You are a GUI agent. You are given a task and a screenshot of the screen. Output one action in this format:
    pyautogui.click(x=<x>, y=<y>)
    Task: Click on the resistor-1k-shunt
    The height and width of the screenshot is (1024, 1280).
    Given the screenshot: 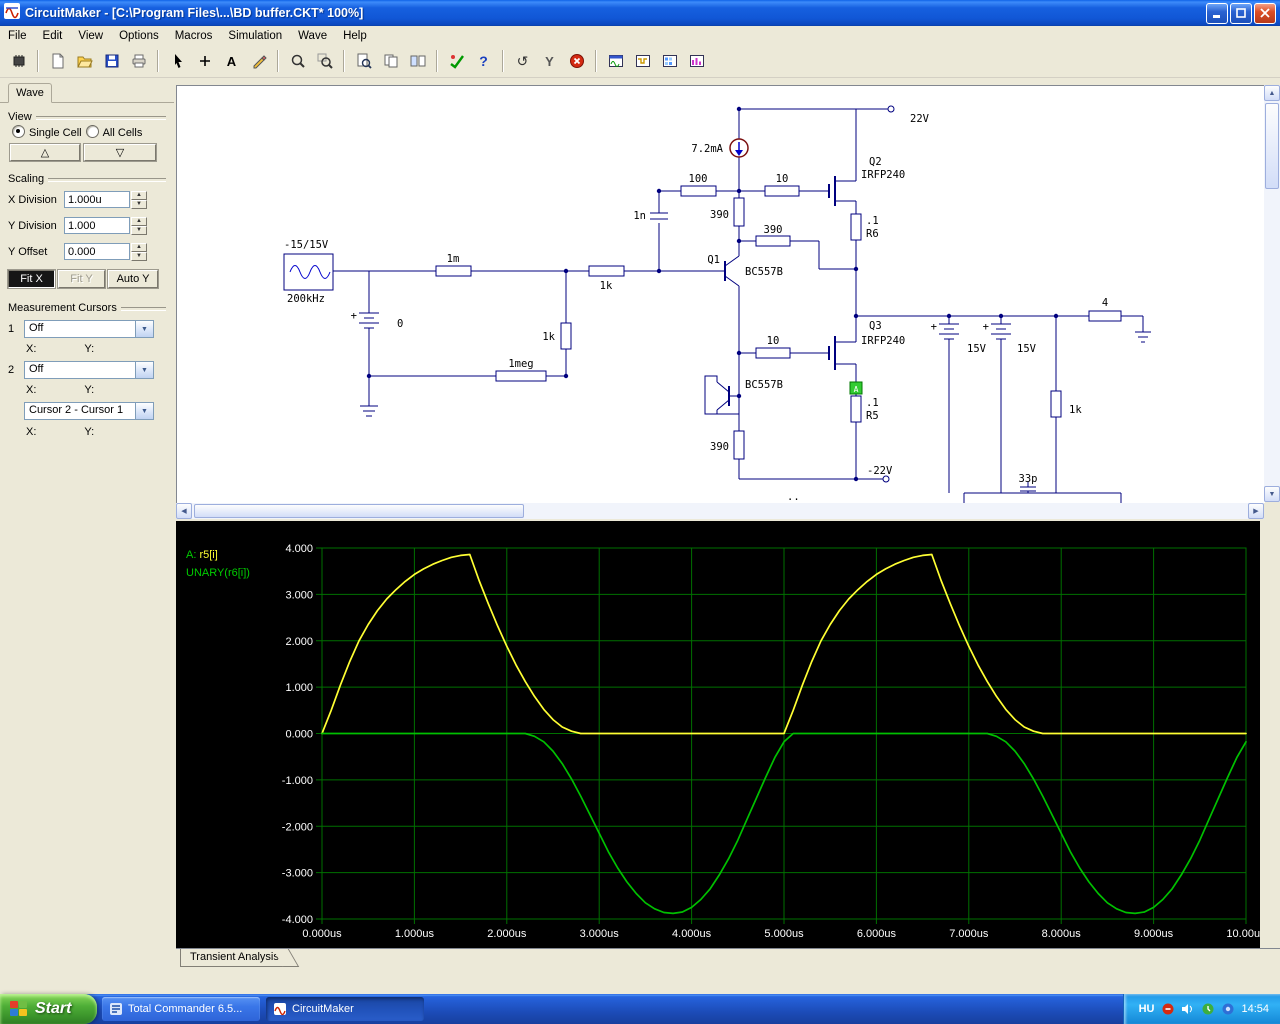 What is the action you would take?
    pyautogui.click(x=566, y=336)
    